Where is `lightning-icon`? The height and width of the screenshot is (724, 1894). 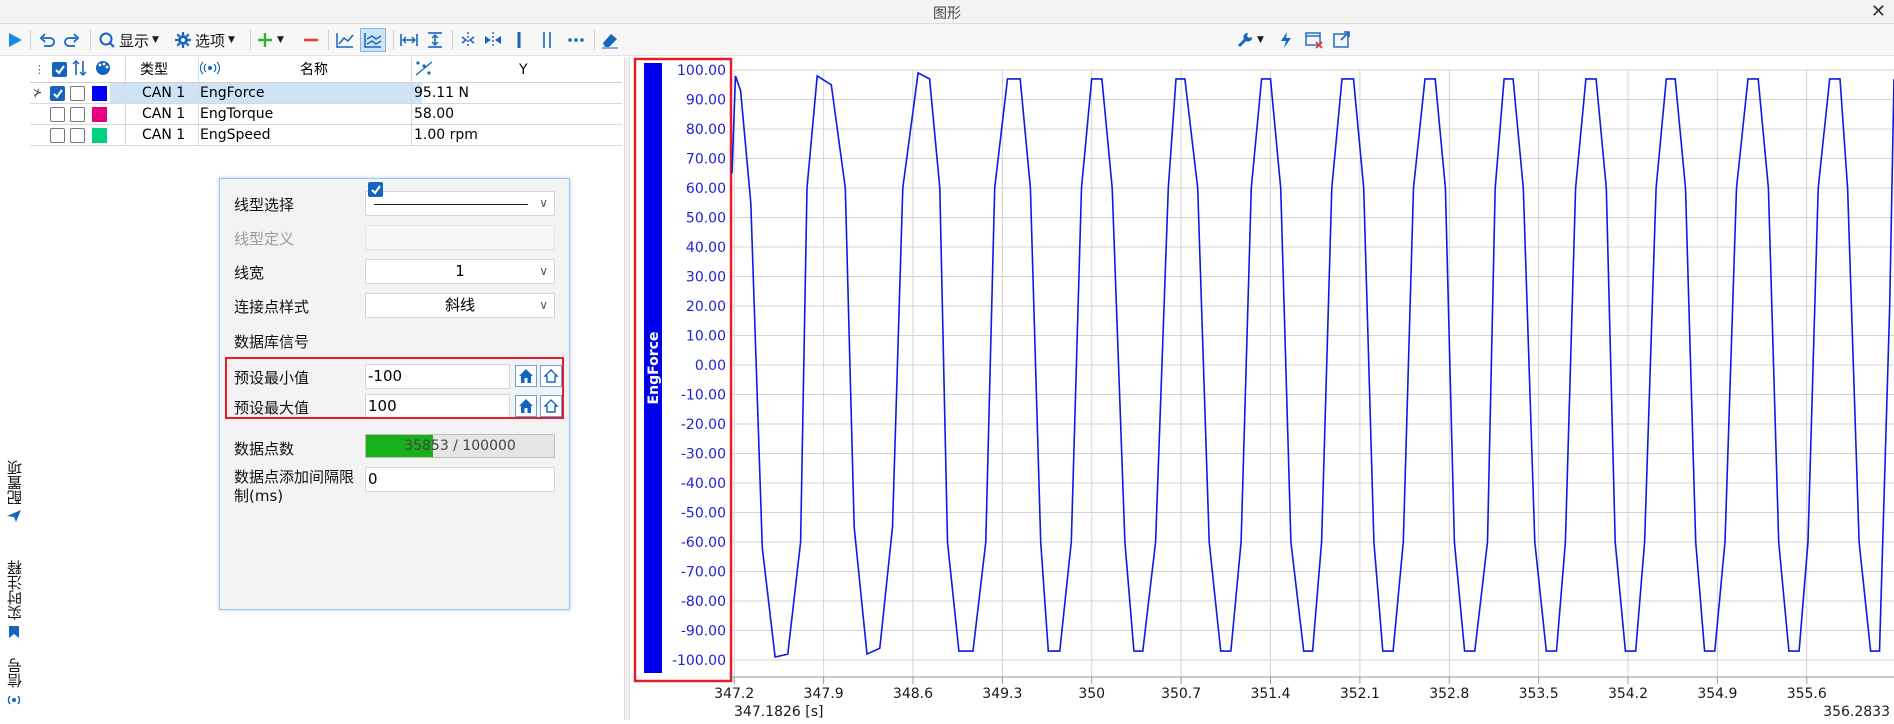 lightning-icon is located at coordinates (1286, 40).